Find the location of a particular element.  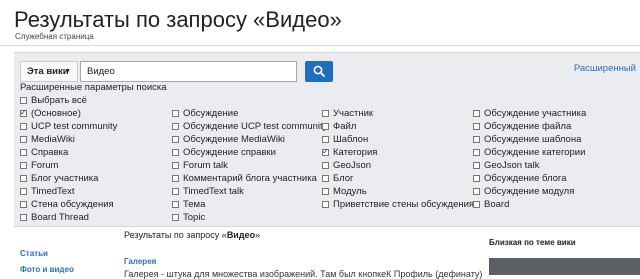

search-input: Видео is located at coordinates (188, 71).